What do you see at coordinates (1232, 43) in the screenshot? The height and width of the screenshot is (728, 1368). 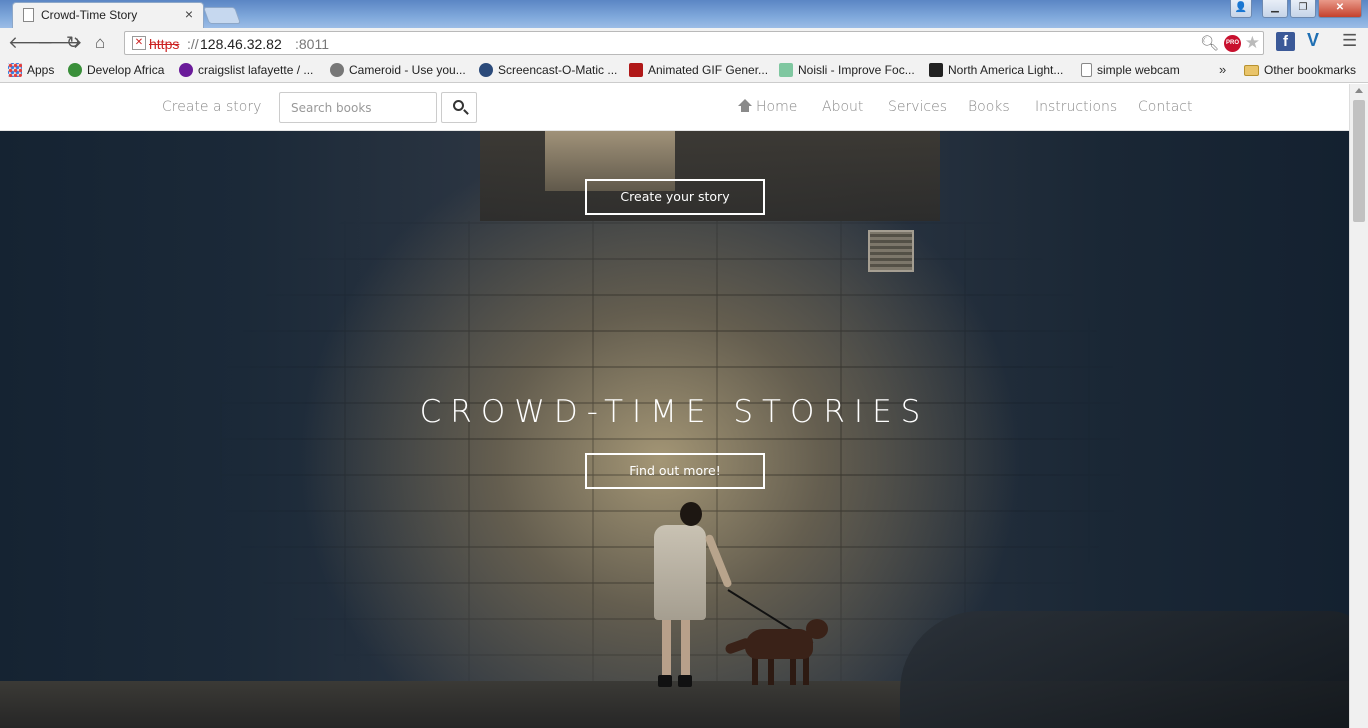 I see `pro-extension-icon: PRO` at bounding box center [1232, 43].